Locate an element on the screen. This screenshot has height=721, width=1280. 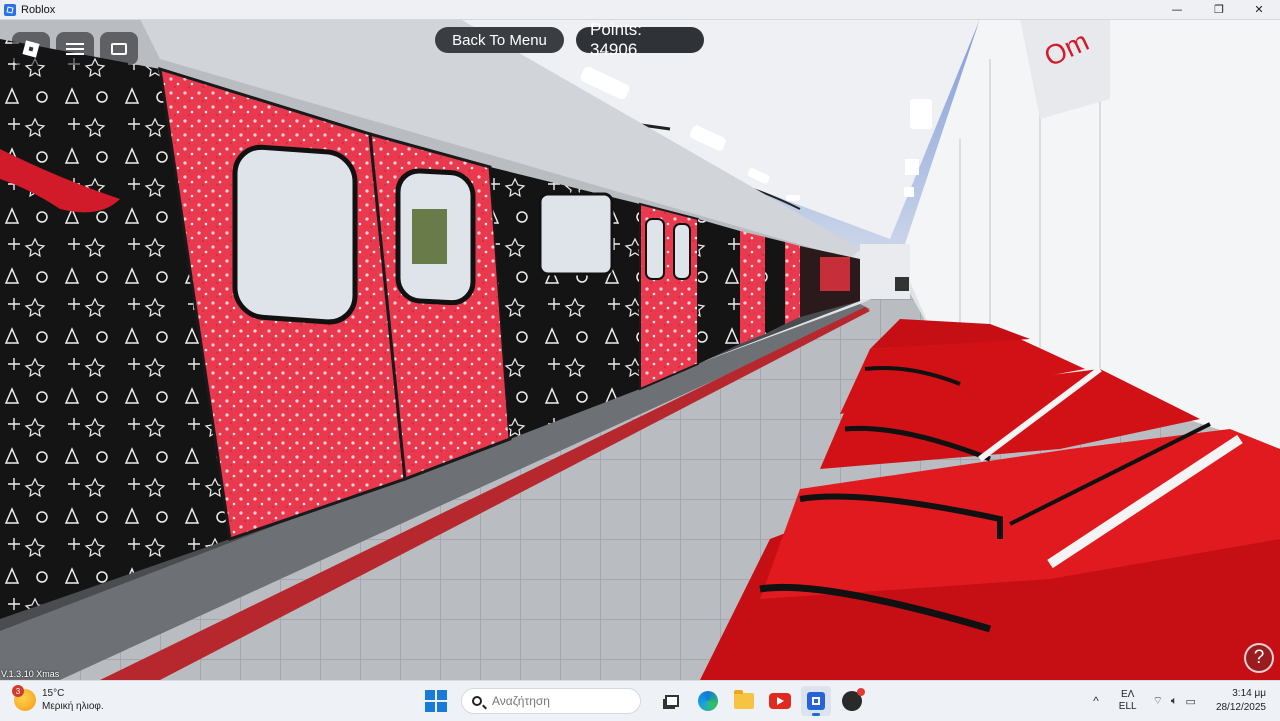
roblox-icon is located at coordinates (816, 701).